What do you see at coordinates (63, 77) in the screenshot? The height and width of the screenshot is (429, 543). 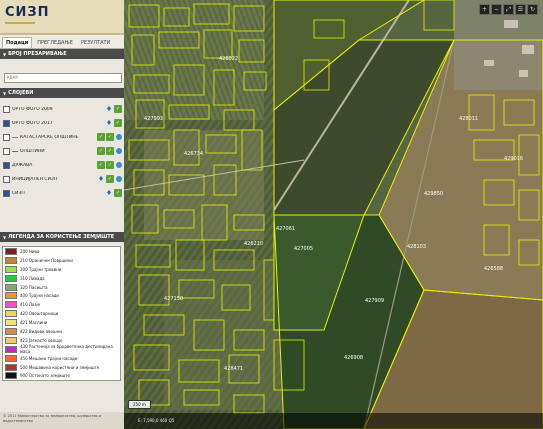 I see `search-input` at bounding box center [63, 77].